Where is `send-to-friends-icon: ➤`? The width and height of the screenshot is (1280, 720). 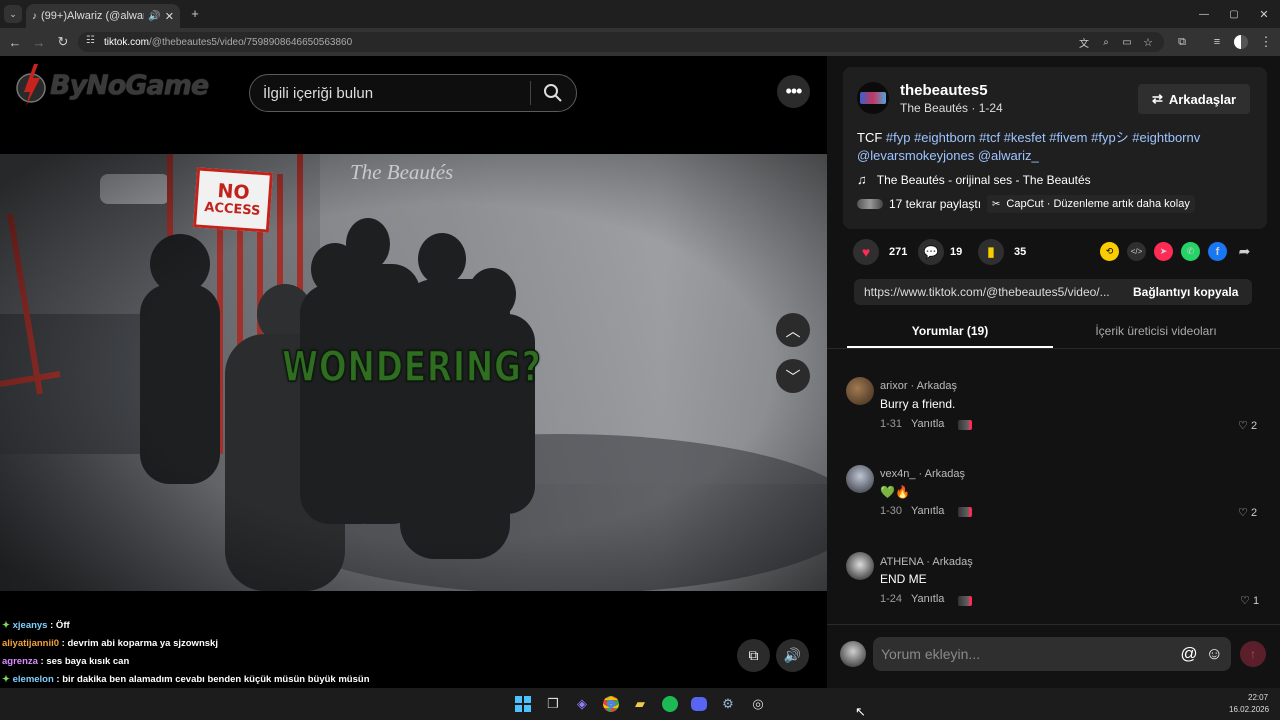 send-to-friends-icon: ➤ is located at coordinates (1163, 251).